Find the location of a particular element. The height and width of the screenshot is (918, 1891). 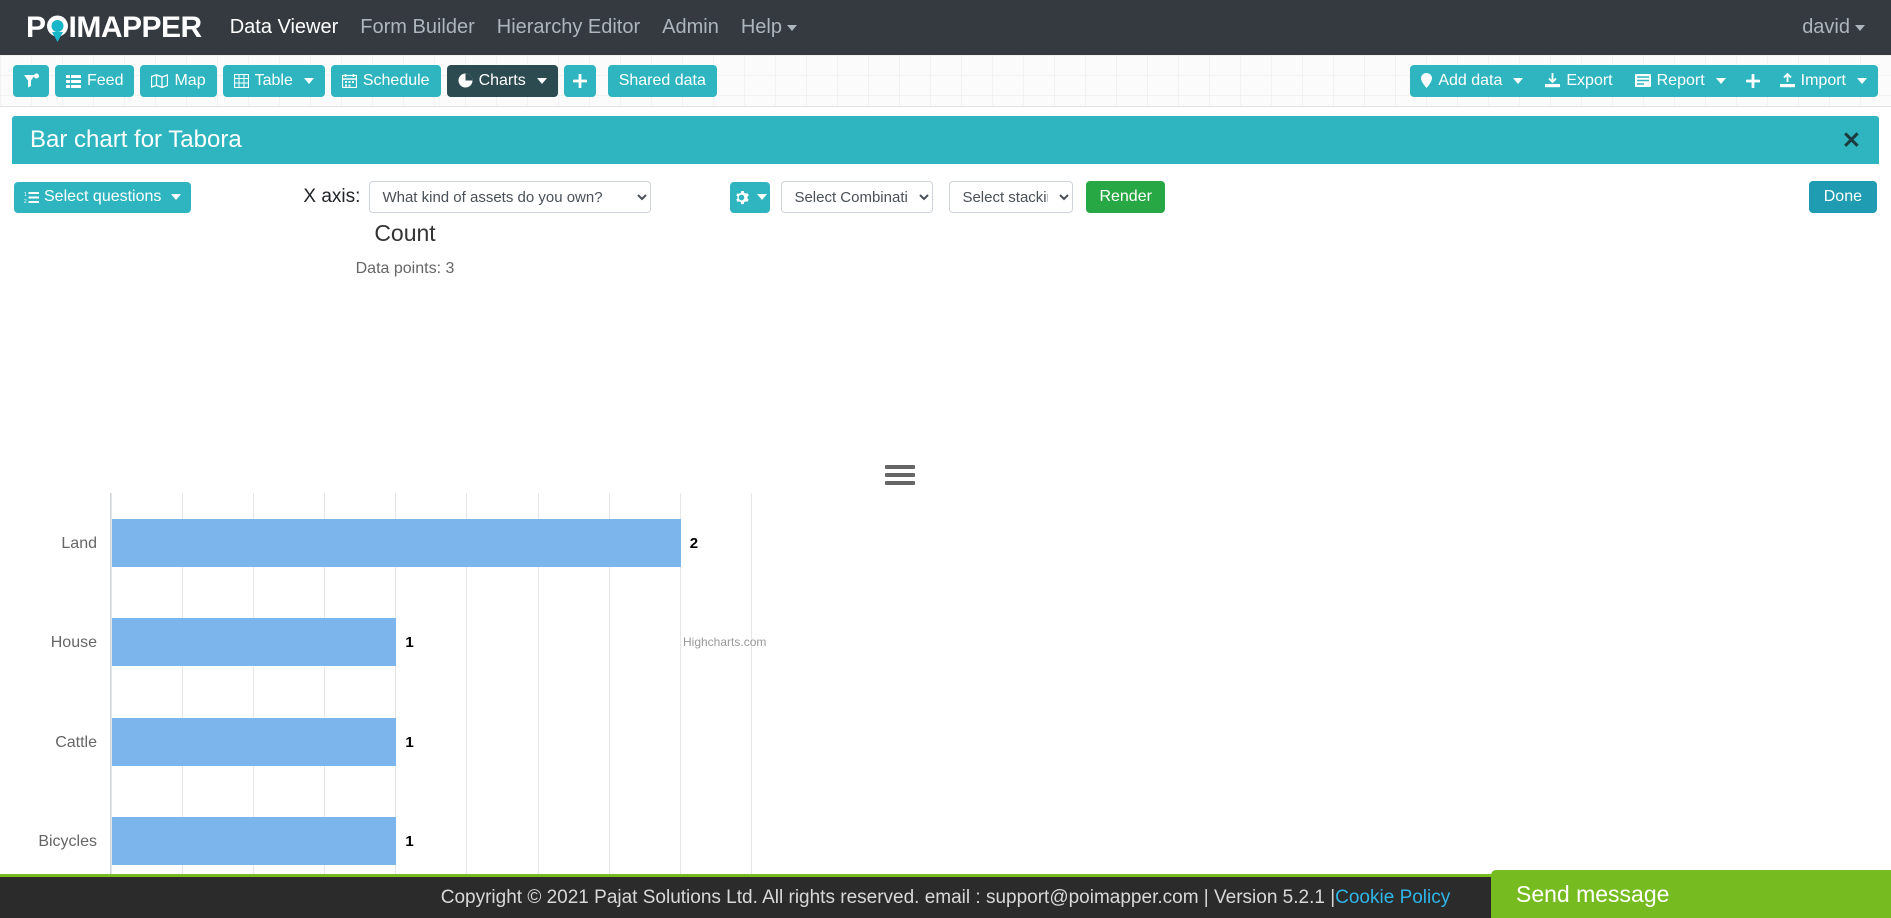

chart-category-label: Cattle is located at coordinates (76, 742).